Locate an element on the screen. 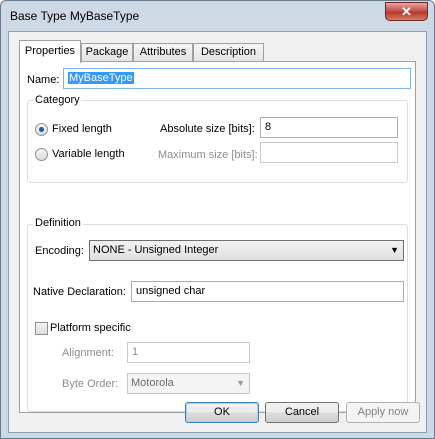 The image size is (435, 439). byte-order-value: Motorola is located at coordinates (152, 383).